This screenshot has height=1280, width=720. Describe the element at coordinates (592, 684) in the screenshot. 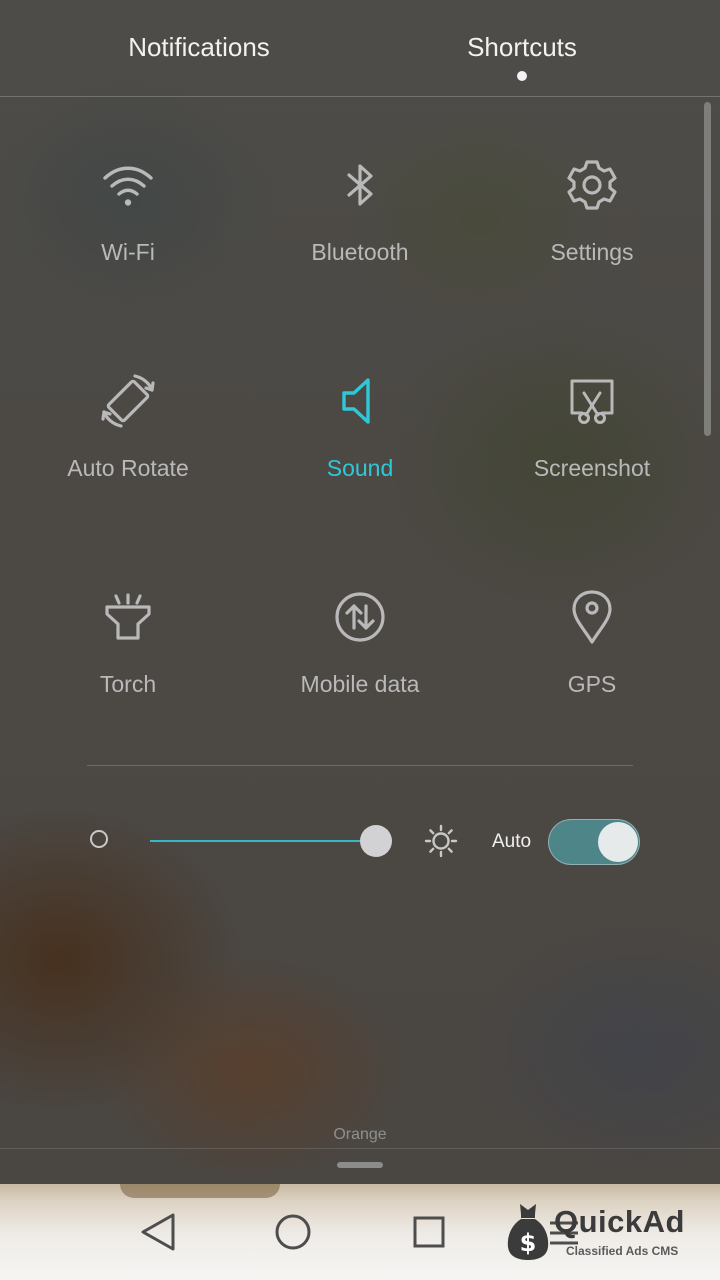

I see `tile-label: GPS` at that location.